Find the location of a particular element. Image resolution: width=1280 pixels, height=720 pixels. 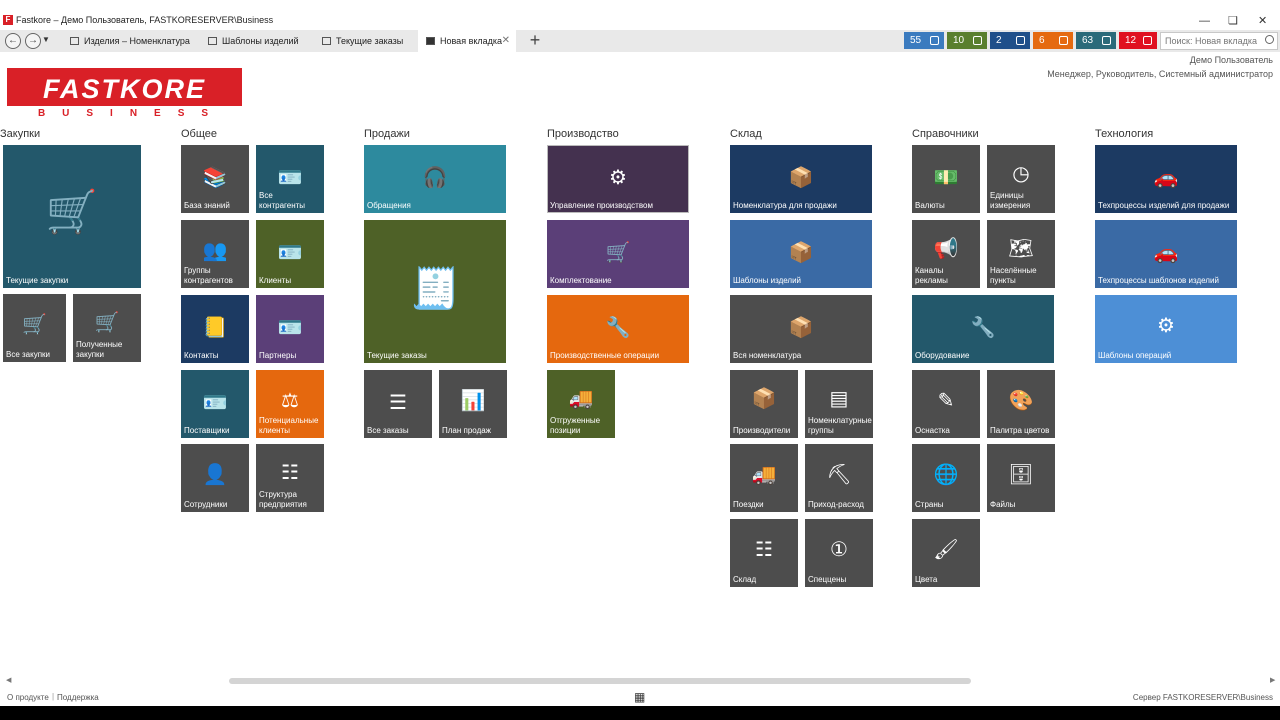

tile-all-orders: ☰ Все заказы is located at coordinates (398, 404).